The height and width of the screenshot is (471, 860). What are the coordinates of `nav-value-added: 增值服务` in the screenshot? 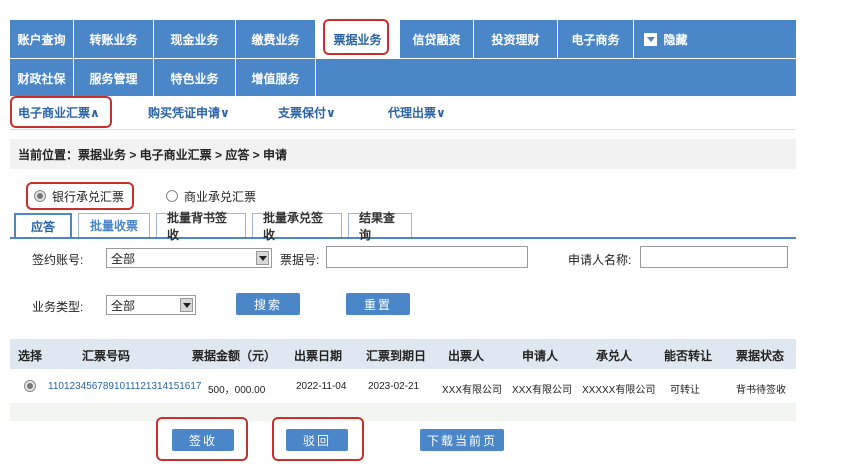 It's located at (276, 78).